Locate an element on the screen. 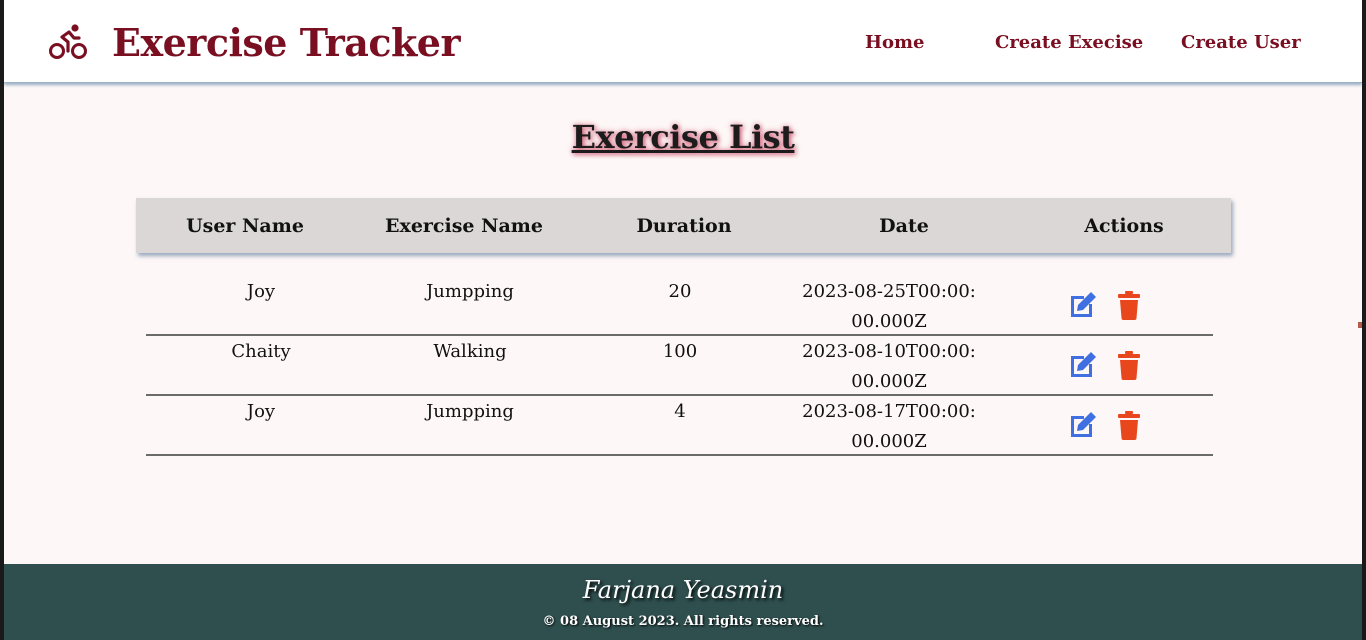 The image size is (1366, 640). edge-marker is located at coordinates (1360, 325).